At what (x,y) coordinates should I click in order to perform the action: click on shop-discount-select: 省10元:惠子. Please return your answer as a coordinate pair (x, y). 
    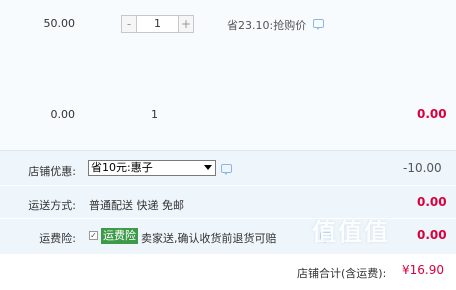
    Looking at the image, I should click on (152, 168).